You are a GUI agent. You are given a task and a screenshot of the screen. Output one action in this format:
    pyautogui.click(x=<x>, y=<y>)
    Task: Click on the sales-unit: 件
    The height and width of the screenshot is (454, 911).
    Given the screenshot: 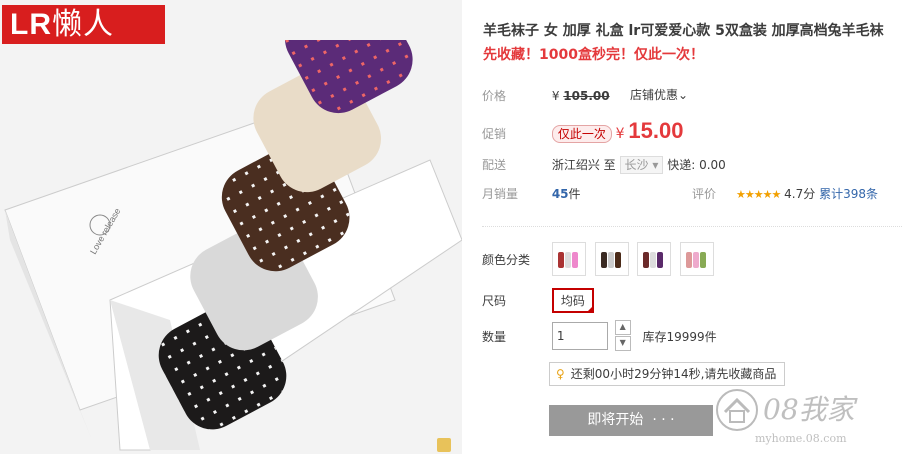 What is the action you would take?
    pyautogui.click(x=574, y=194)
    